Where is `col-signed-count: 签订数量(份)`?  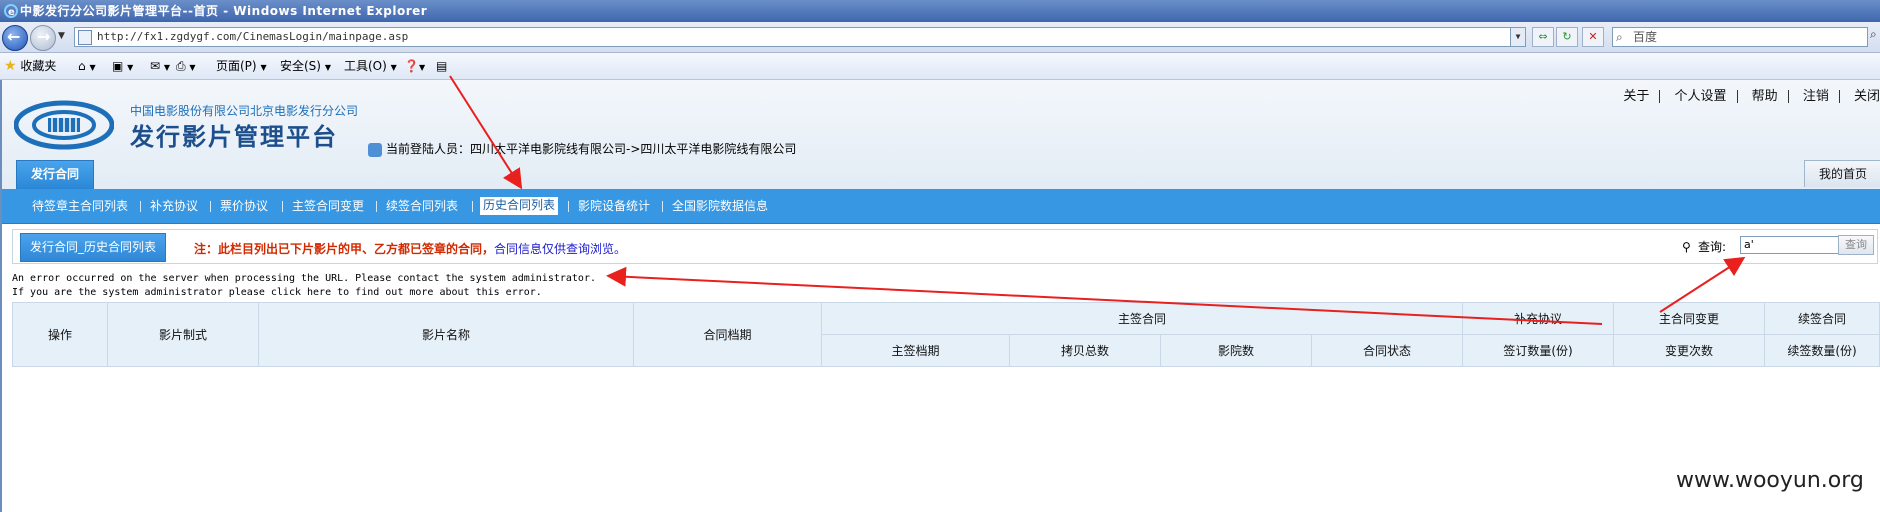
col-signed-count: 签订数量(份) is located at coordinates (1538, 350).